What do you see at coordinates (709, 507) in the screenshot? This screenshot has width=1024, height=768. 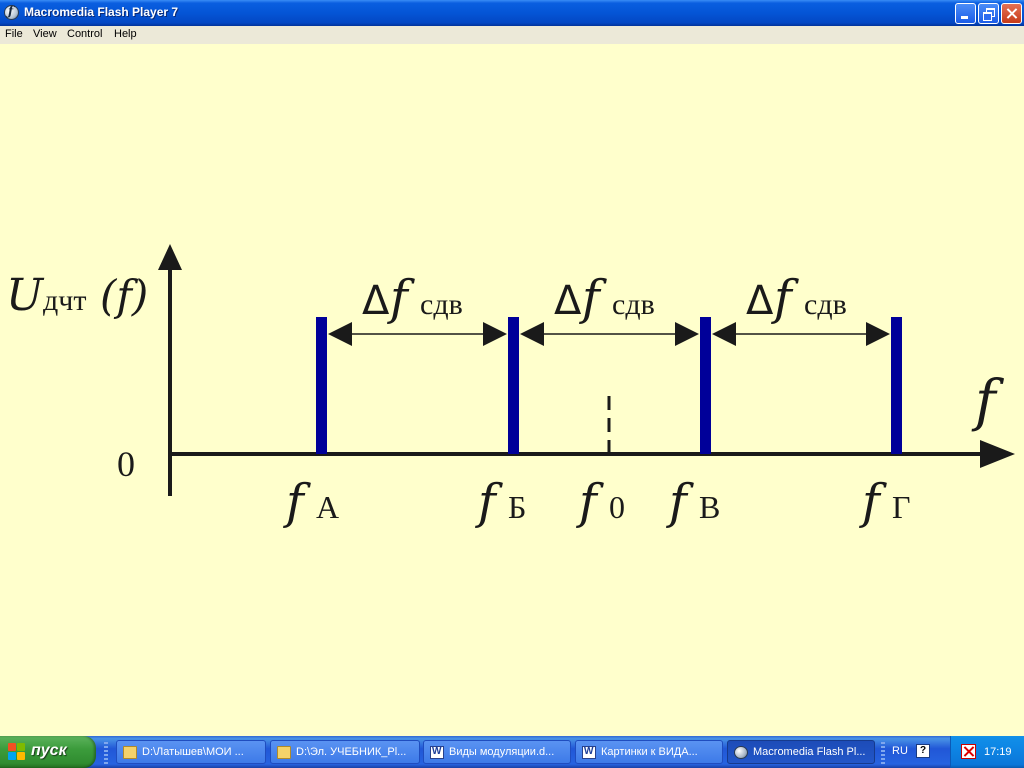 I see `svg-text: В` at bounding box center [709, 507].